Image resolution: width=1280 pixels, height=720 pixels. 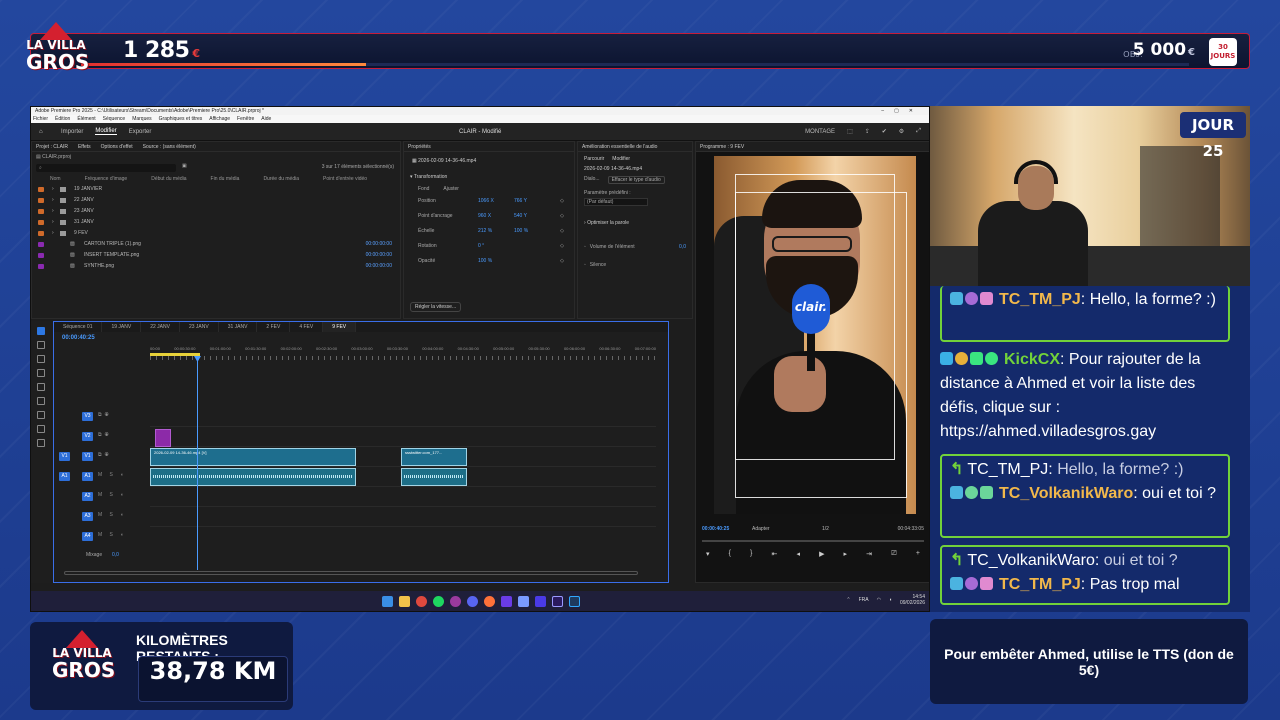 What do you see at coordinates (864, 600) in the screenshot?
I see `tray-lang: FRA` at bounding box center [864, 600].